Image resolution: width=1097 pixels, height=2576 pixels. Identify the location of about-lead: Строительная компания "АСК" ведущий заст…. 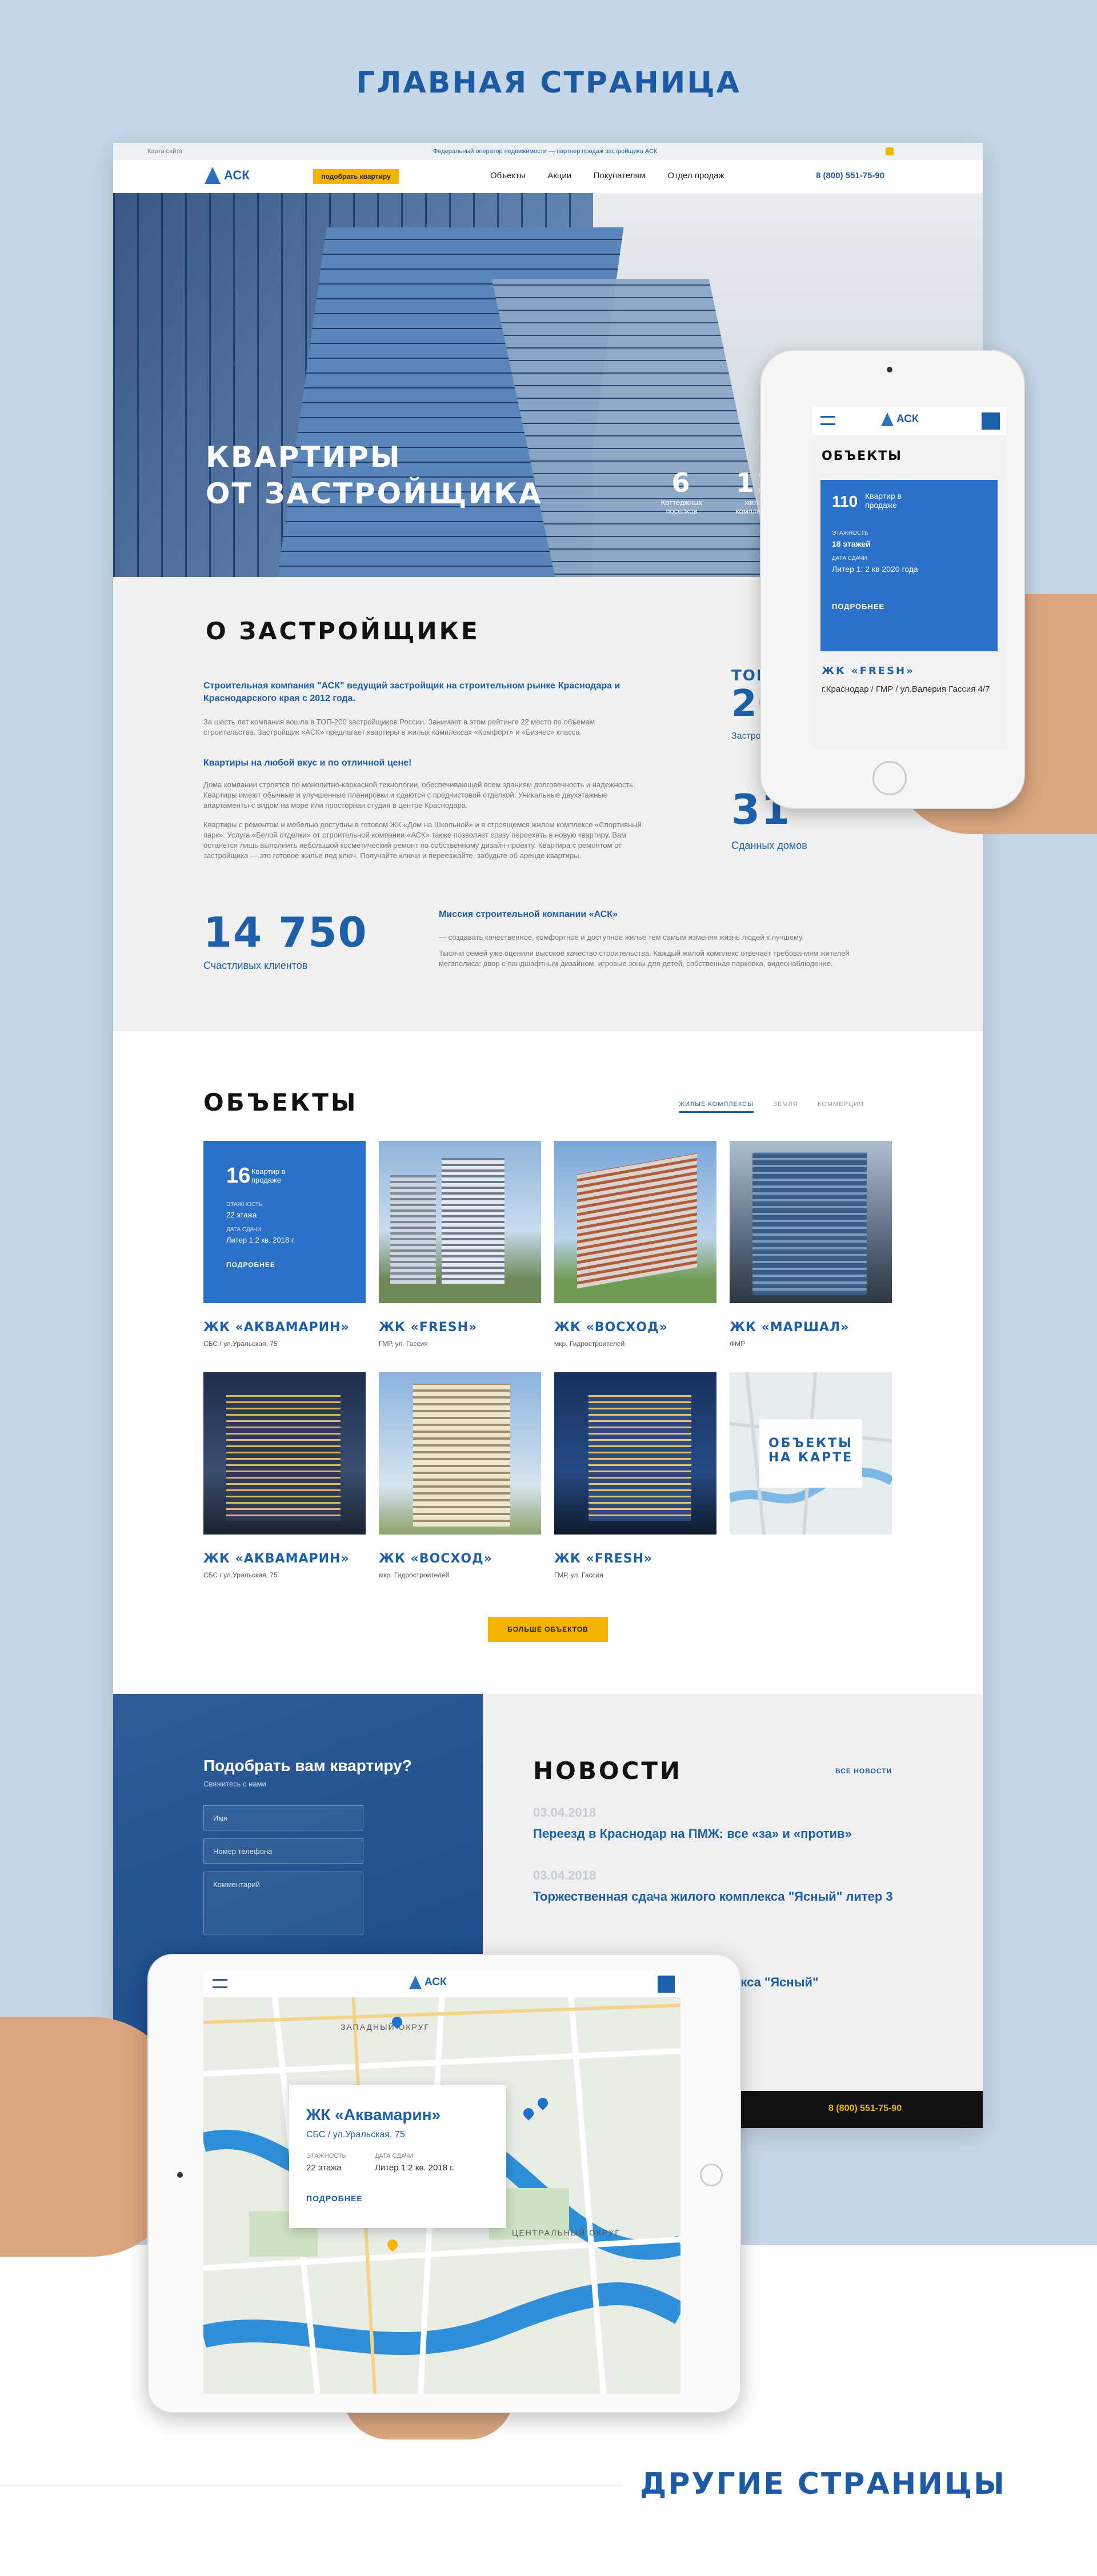
(412, 692).